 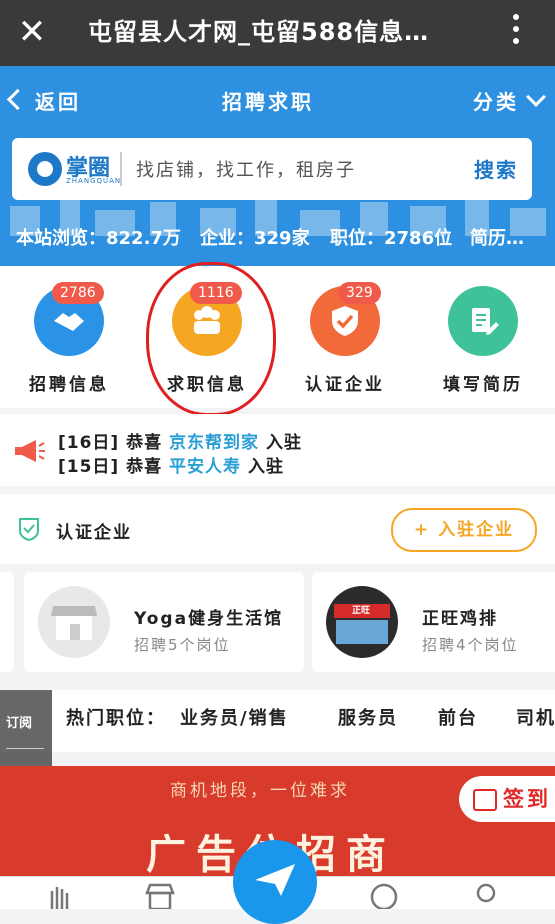 I want to click on page-title: 招聘求职, so click(x=268, y=102).